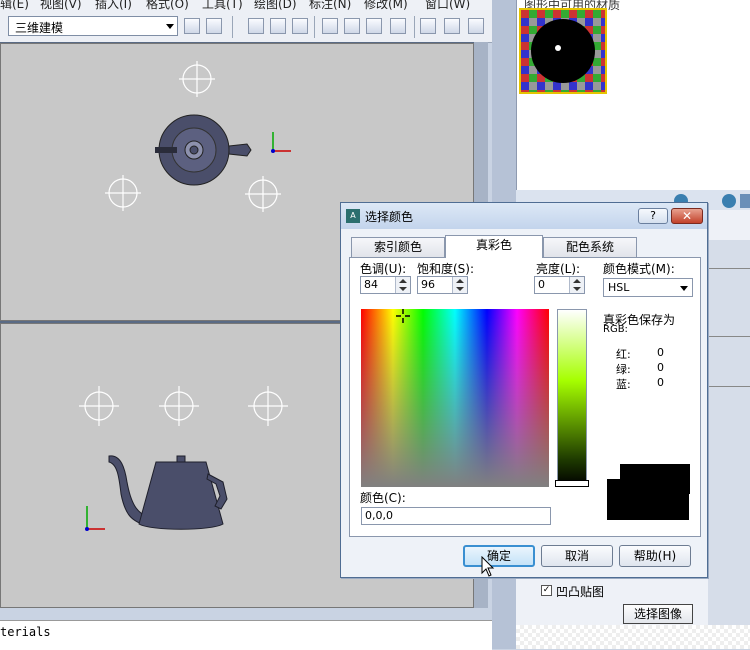 This screenshot has height=650, width=750. What do you see at coordinates (379, 515) in the screenshot?
I see `color-input-value: 0,0,0` at bounding box center [379, 515].